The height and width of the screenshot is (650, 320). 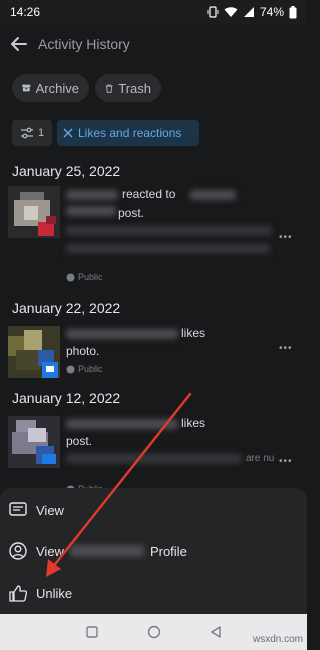 I want to click on view-label: View, so click(x=50, y=510).